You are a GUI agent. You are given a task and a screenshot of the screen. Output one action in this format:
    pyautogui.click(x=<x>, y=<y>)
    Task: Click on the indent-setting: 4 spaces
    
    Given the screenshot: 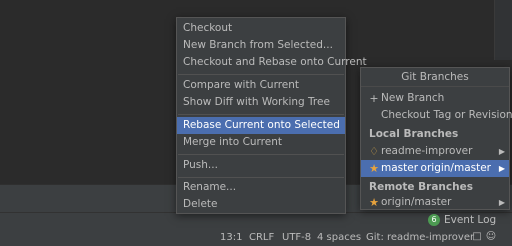 What is the action you would take?
    pyautogui.click(x=339, y=237)
    